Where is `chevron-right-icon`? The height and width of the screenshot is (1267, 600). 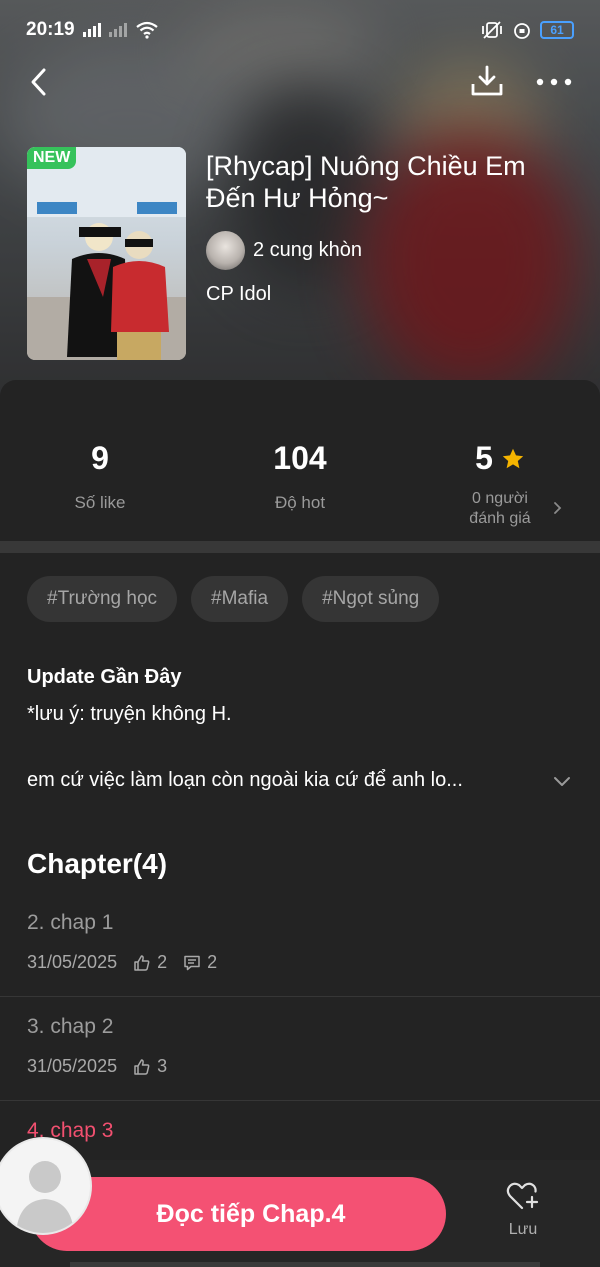 chevron-right-icon is located at coordinates (557, 508).